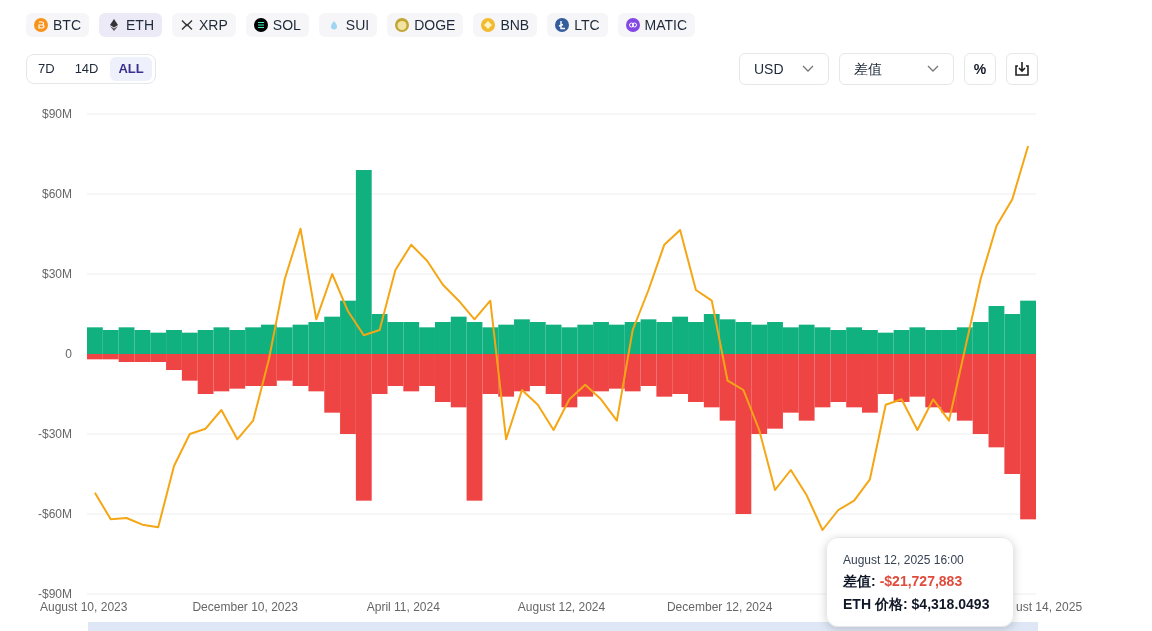 The image size is (1152, 631). What do you see at coordinates (719, 607) in the screenshot?
I see `x-axis-label: December 12, 2024` at bounding box center [719, 607].